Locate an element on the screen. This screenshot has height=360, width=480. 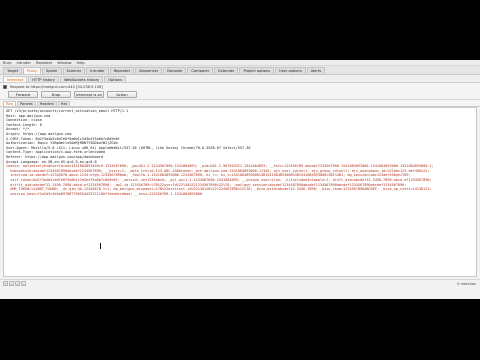
tab-user-options: User options is located at coordinates (290, 70).